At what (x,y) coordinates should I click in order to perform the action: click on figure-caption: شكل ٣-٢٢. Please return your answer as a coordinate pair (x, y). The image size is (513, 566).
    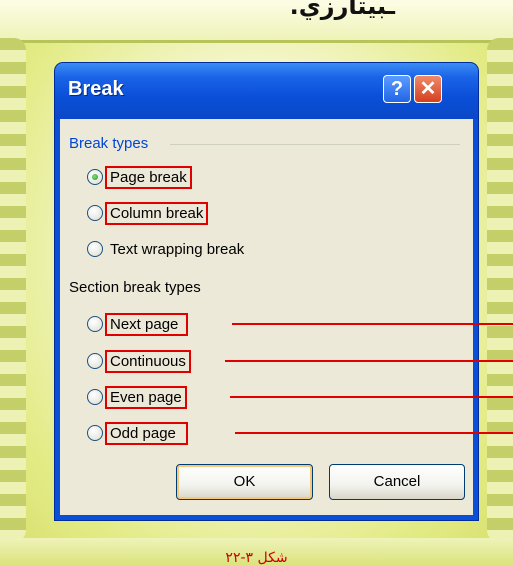
    Looking at the image, I should click on (256, 558).